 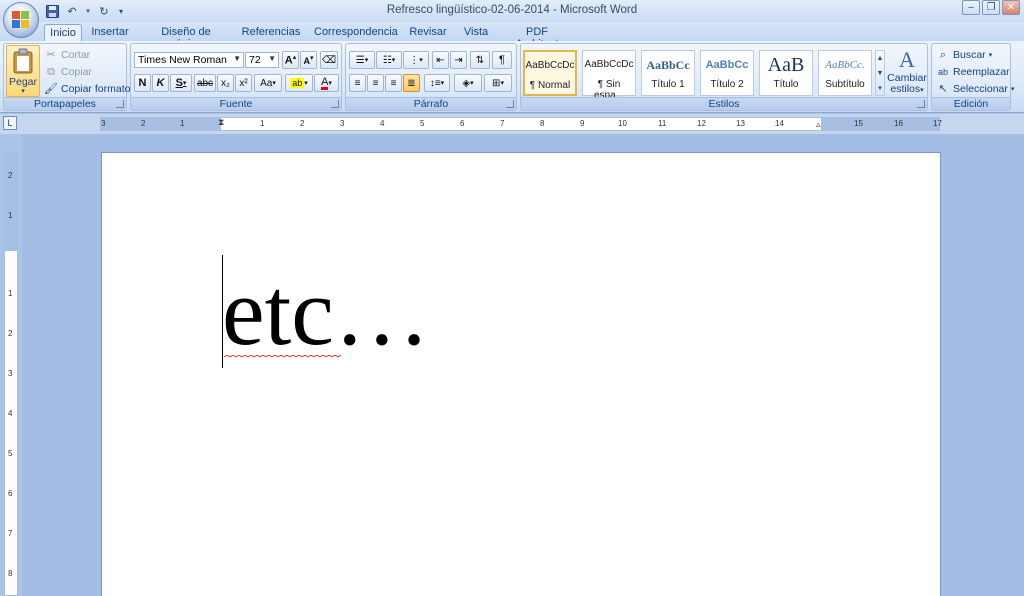 What do you see at coordinates (375, 83) in the screenshot?
I see `align-center-button: ≡` at bounding box center [375, 83].